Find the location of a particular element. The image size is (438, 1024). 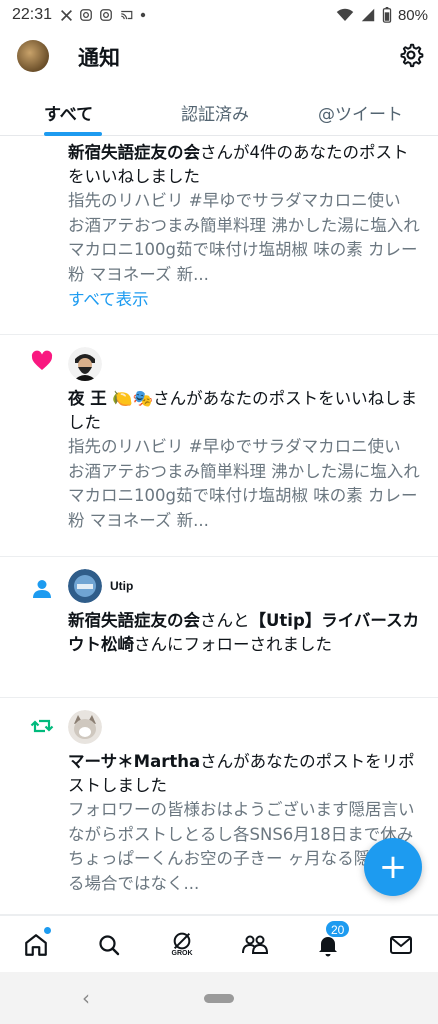

system-nav-bar: ‹ is located at coordinates (219, 998).